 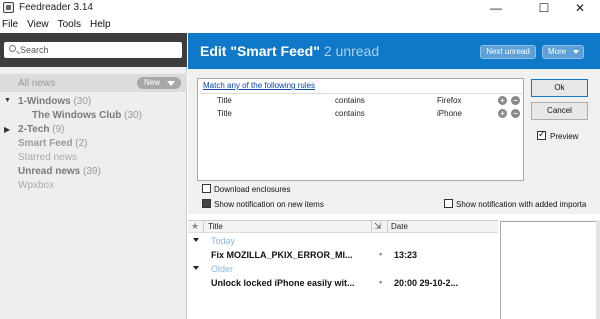 I want to click on sidebar-item-the-windows-club: The Windows Club (30), so click(x=87, y=115).